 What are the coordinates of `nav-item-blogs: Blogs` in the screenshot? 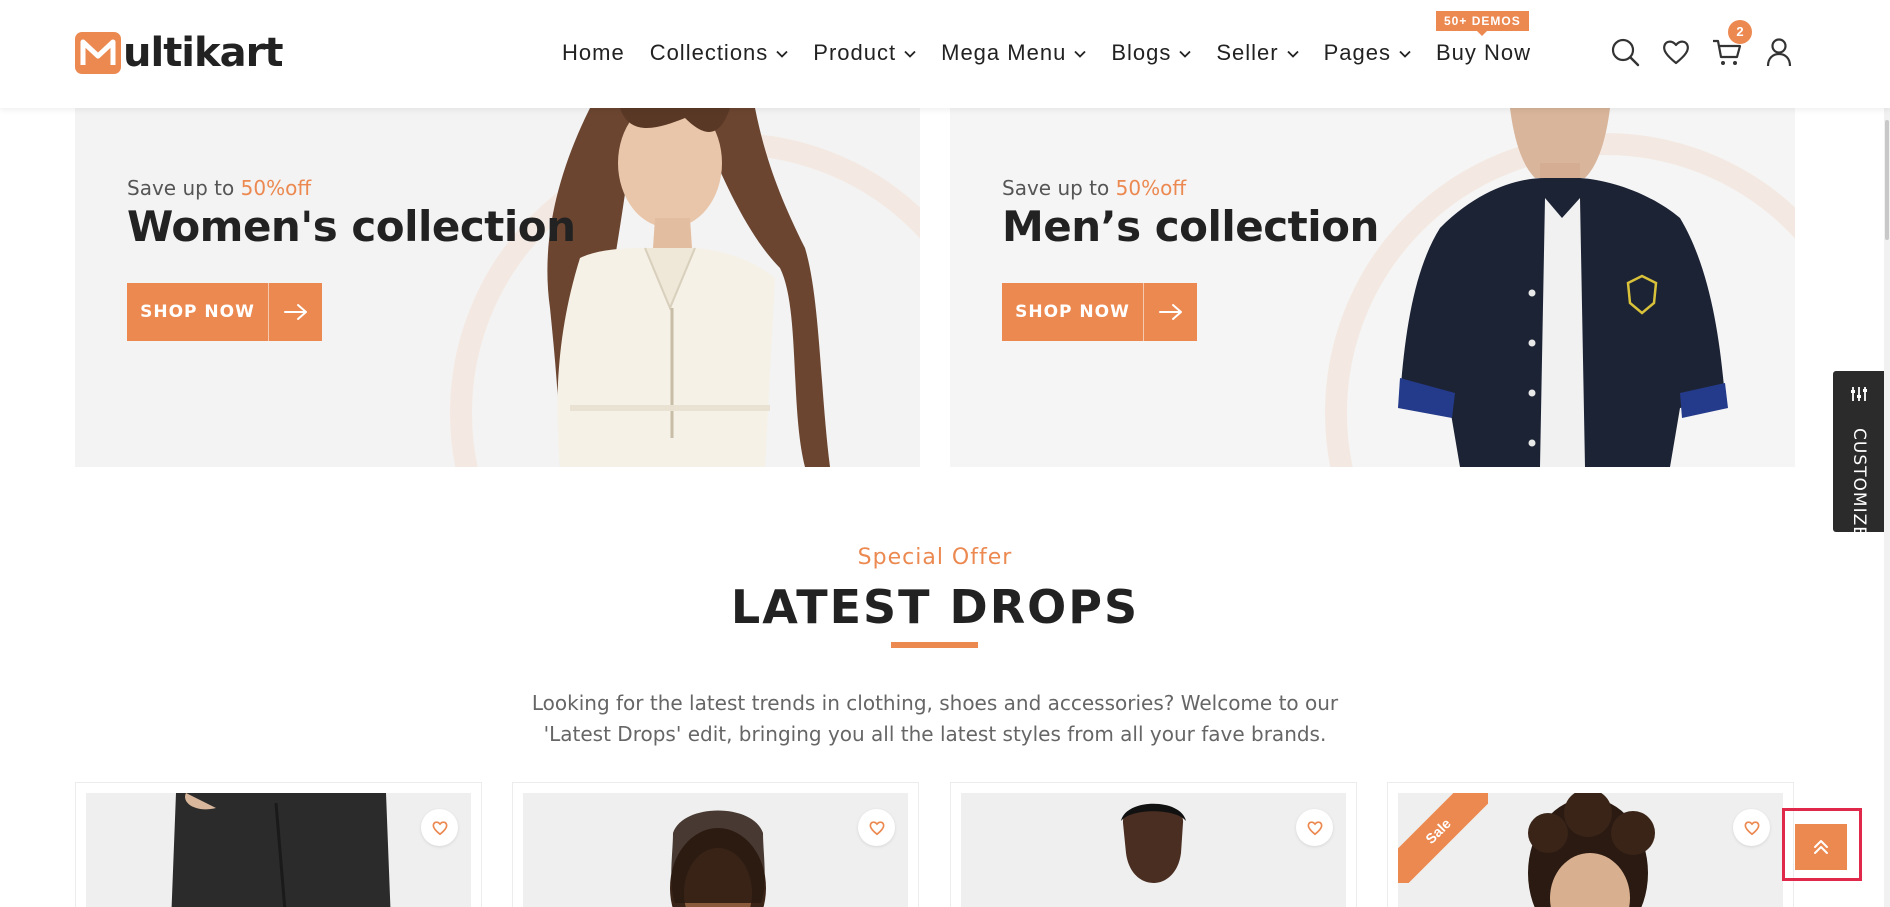 It's located at (1151, 53).